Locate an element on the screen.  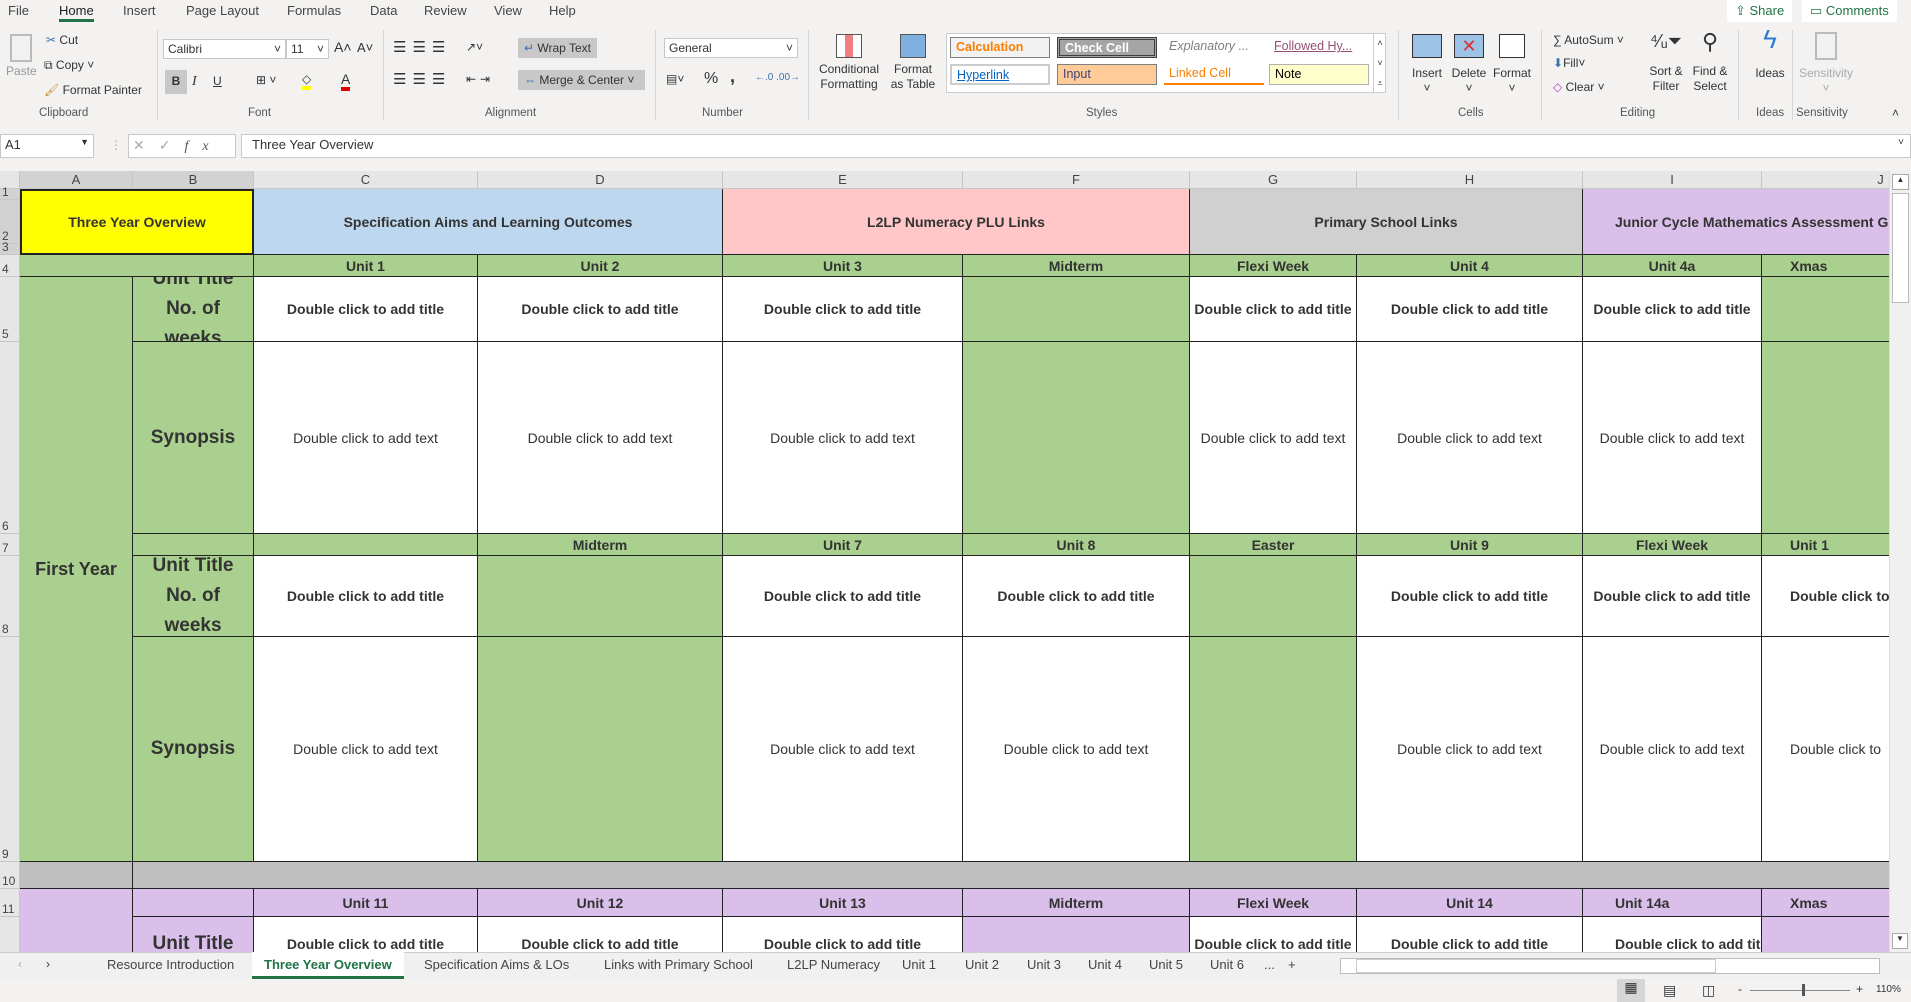
cell-C1: Specification Aims and Learning Outcomes is located at coordinates (488, 222).